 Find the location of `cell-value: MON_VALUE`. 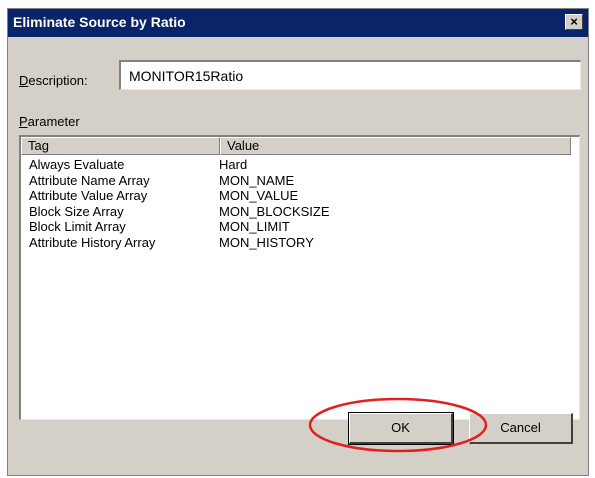

cell-value: MON_VALUE is located at coordinates (259, 196).